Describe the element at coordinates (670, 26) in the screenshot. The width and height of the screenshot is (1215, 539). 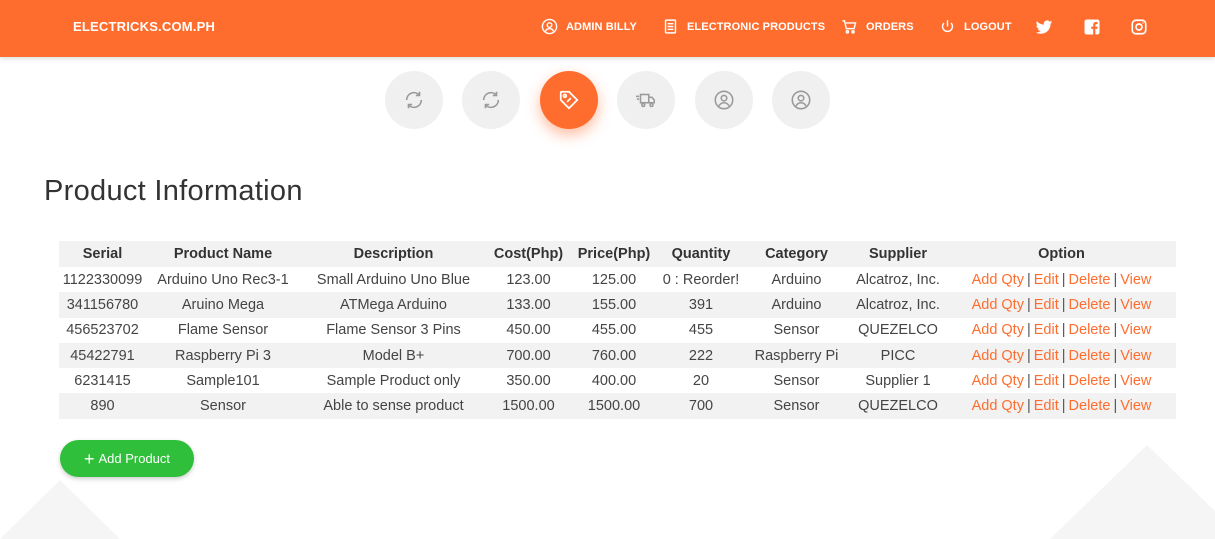
I see `document-icon` at that location.